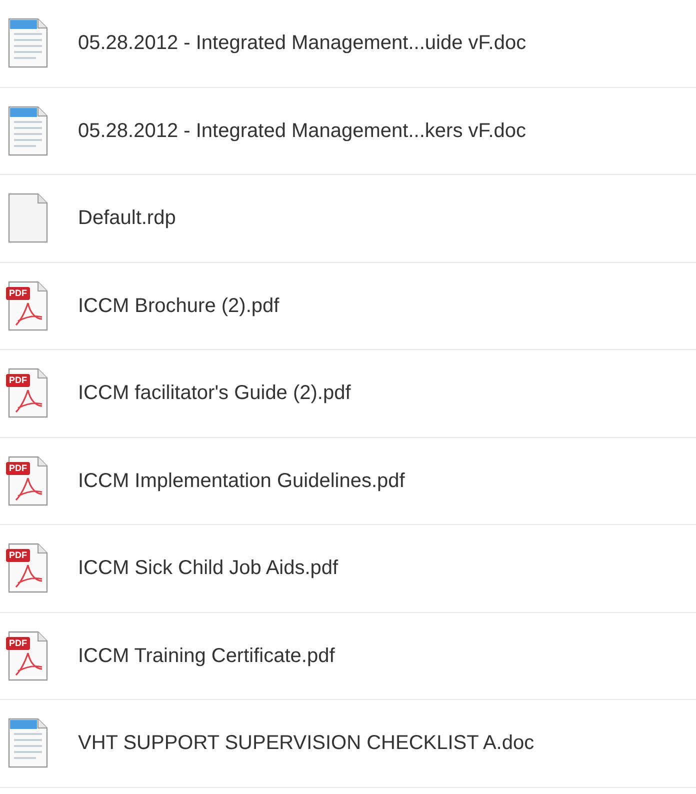  Describe the element at coordinates (302, 131) in the screenshot. I see `file-name: 05.28.2012 - Integrated Management...kers vF.doc` at that location.